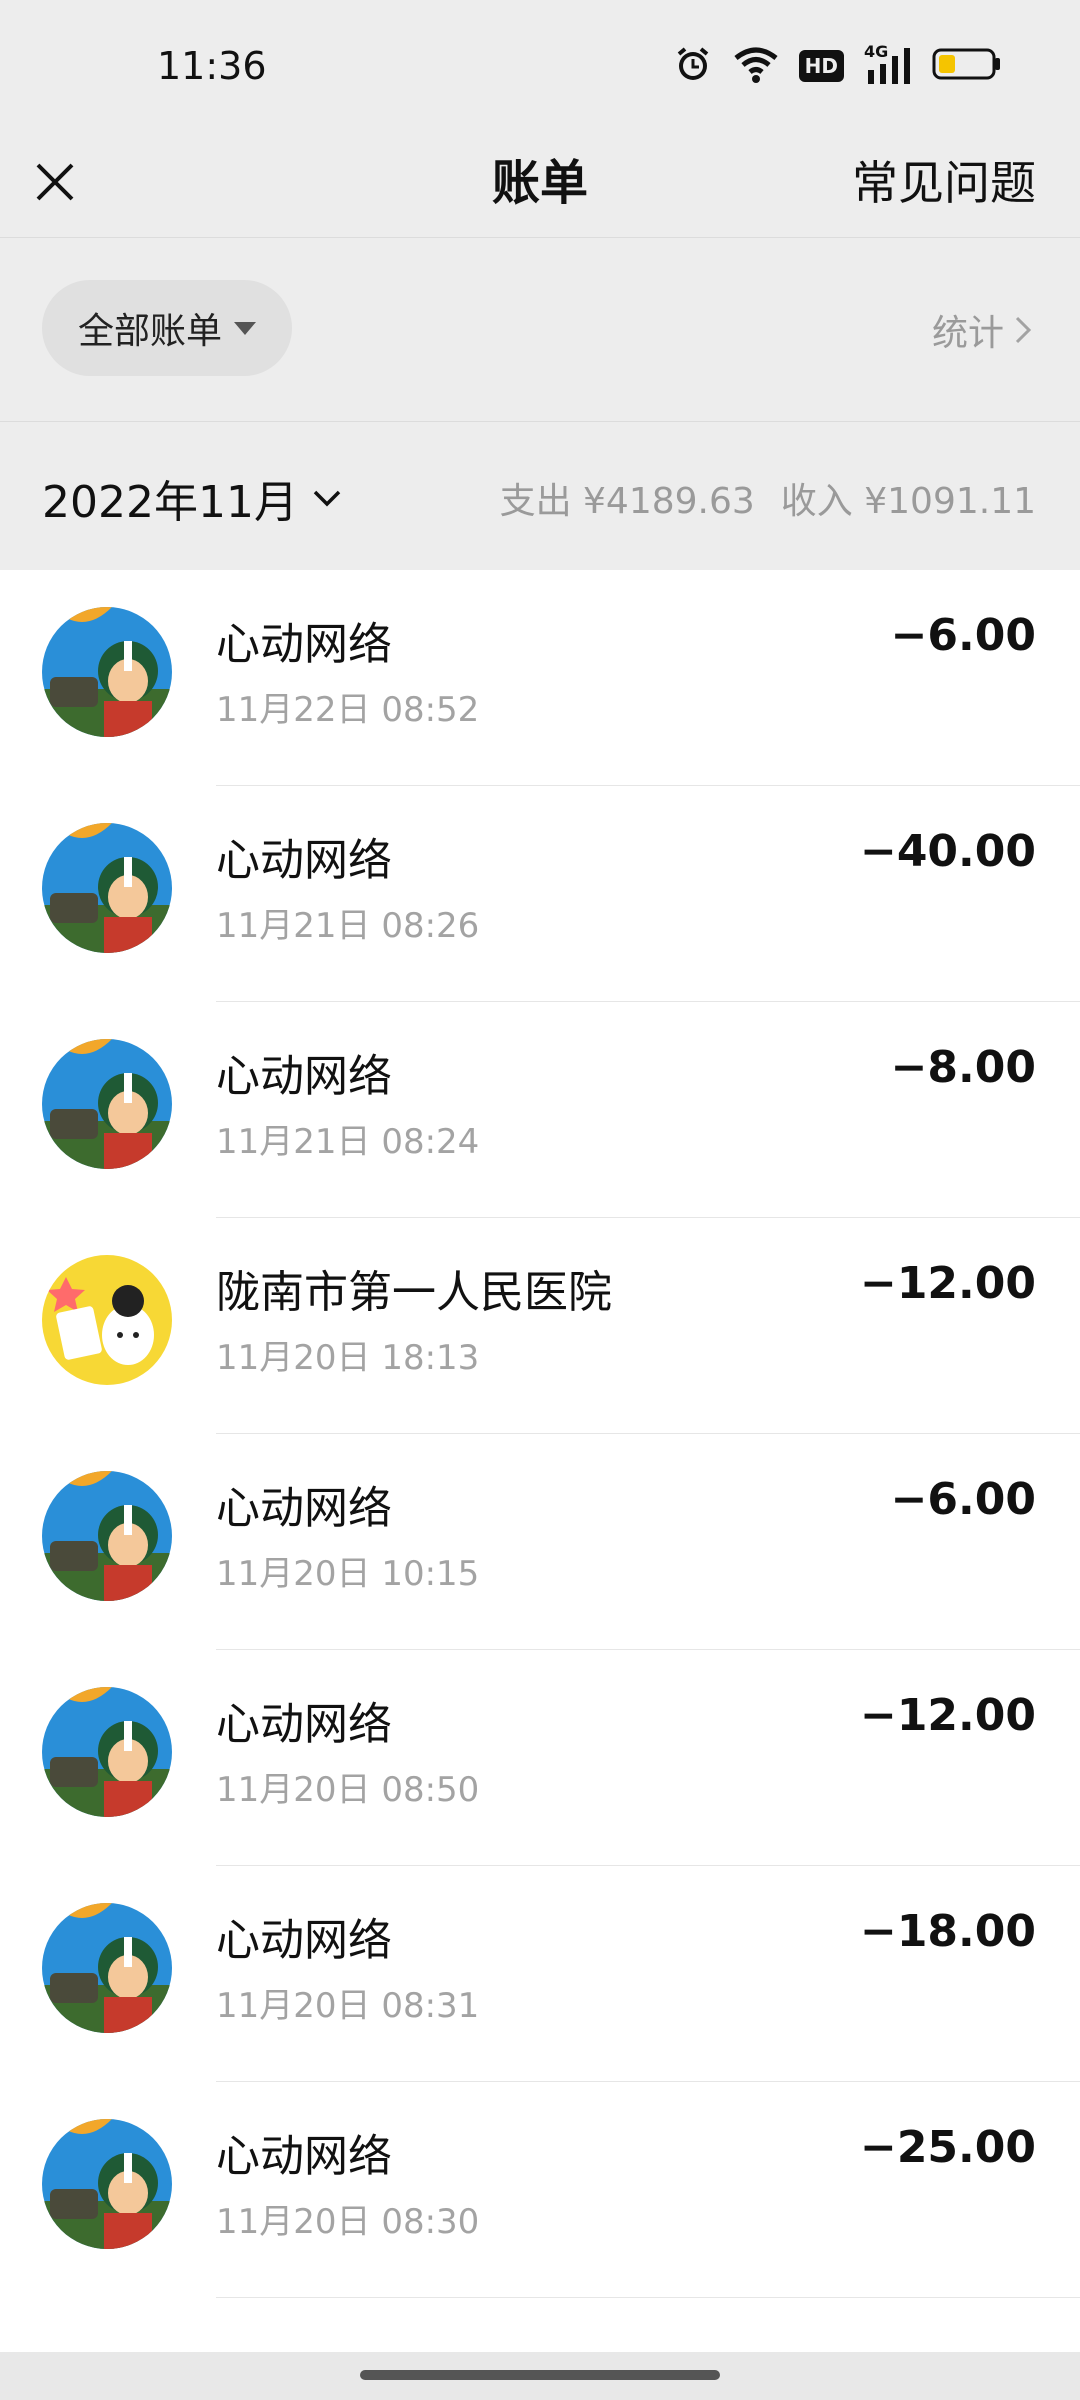 Image resolution: width=1080 pixels, height=2400 pixels. Describe the element at coordinates (540, 894) in the screenshot. I see `transaction-row-2: 心动网络 11月21日 08:26 −40.00` at that location.